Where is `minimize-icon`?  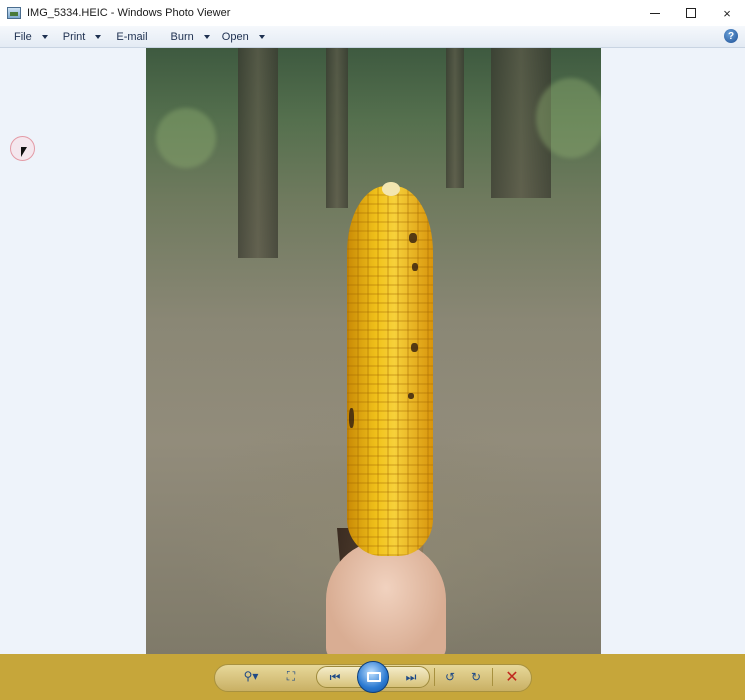
minimize-icon is located at coordinates (655, 13).